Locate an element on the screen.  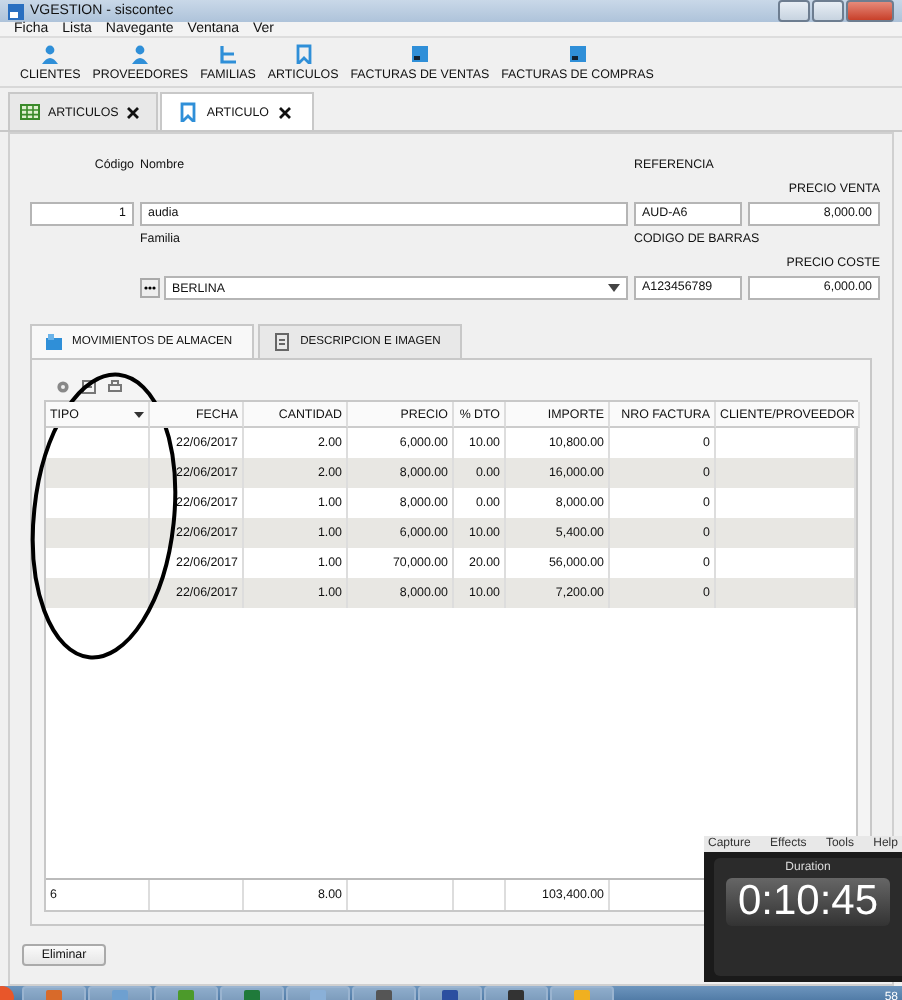
table-icon is located at coordinates (30, 112).